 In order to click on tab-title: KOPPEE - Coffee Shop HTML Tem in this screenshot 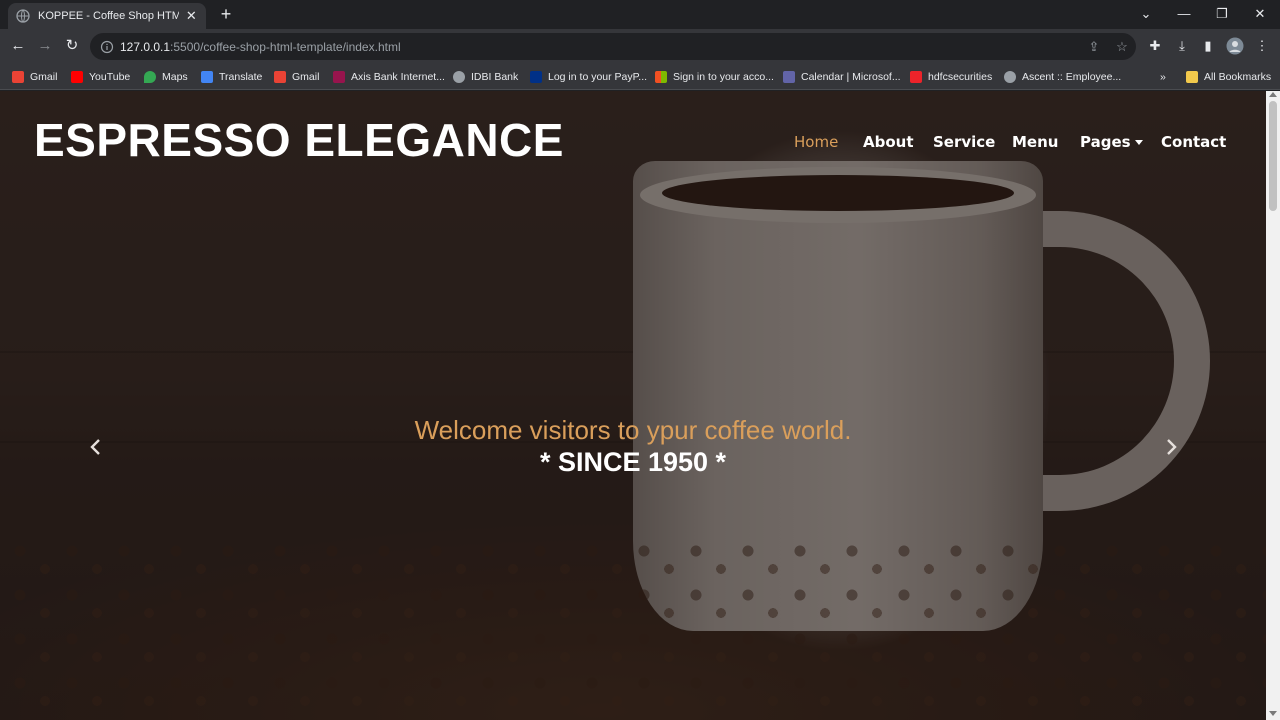, I will do `click(108, 16)`.